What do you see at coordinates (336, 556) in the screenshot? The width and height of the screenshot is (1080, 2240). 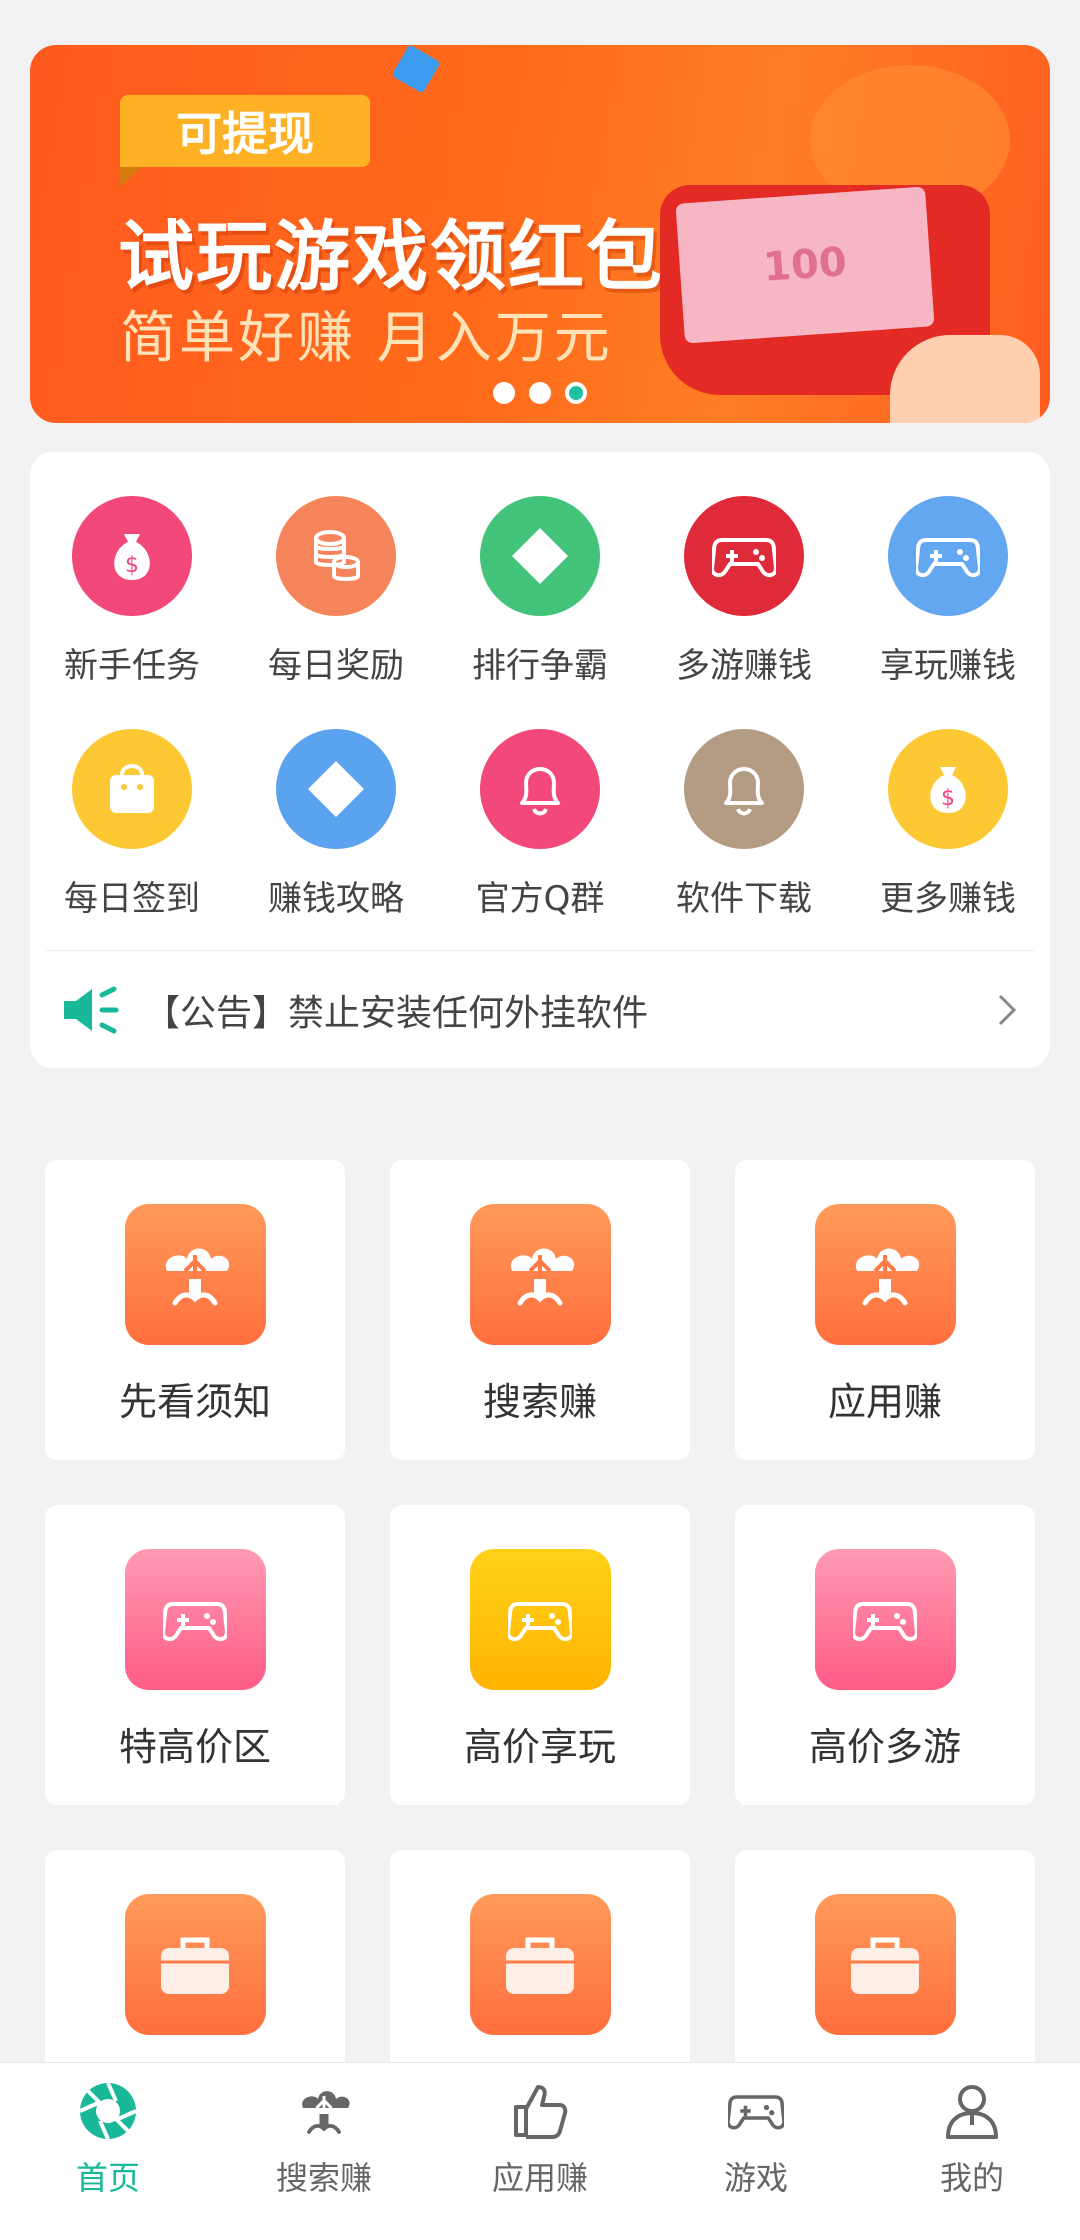 I see `coins-icon` at bounding box center [336, 556].